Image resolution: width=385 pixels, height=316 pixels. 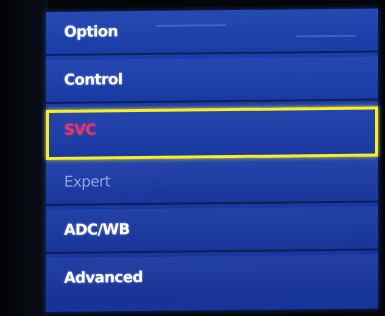 I want to click on menu-item-control: Control, so click(x=212, y=80).